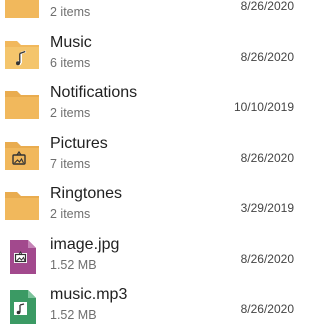 The height and width of the screenshot is (332, 320). I want to click on item-name: Music, so click(71, 42).